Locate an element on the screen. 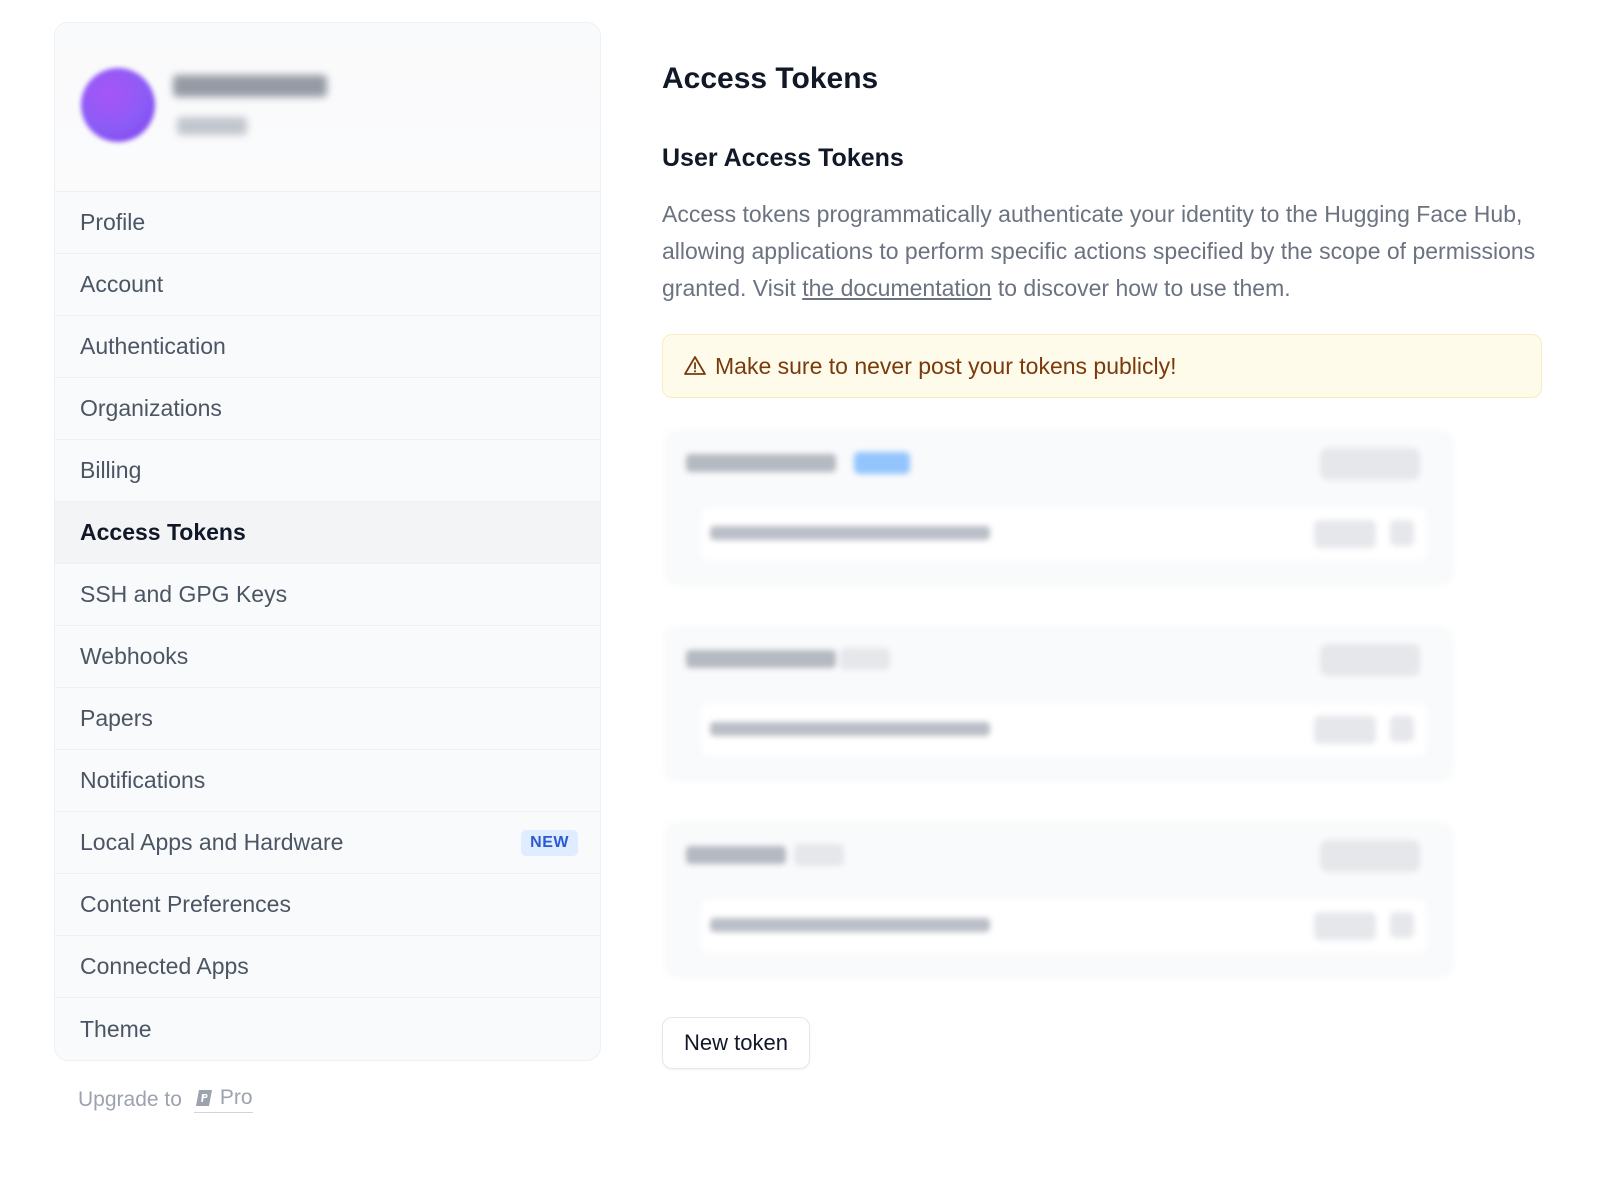  sidebar-item-label: Theme is located at coordinates (116, 1028).